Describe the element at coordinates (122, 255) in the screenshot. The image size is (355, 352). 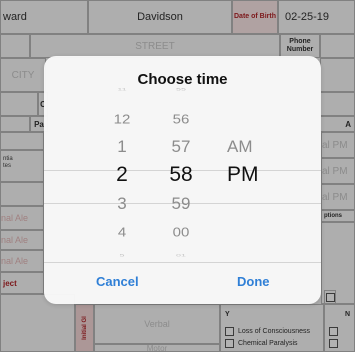
I see `hour-option: 5` at that location.